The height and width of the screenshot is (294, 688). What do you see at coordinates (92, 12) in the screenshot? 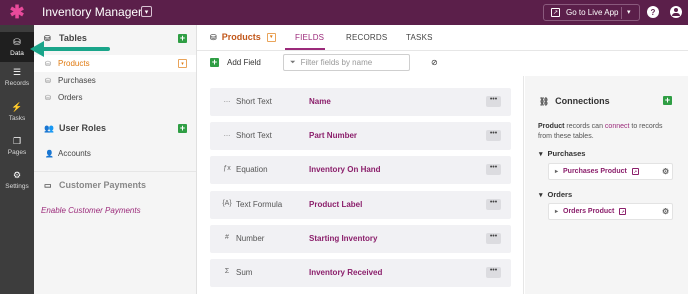
I see `app-title: Inventory Manager` at bounding box center [92, 12].